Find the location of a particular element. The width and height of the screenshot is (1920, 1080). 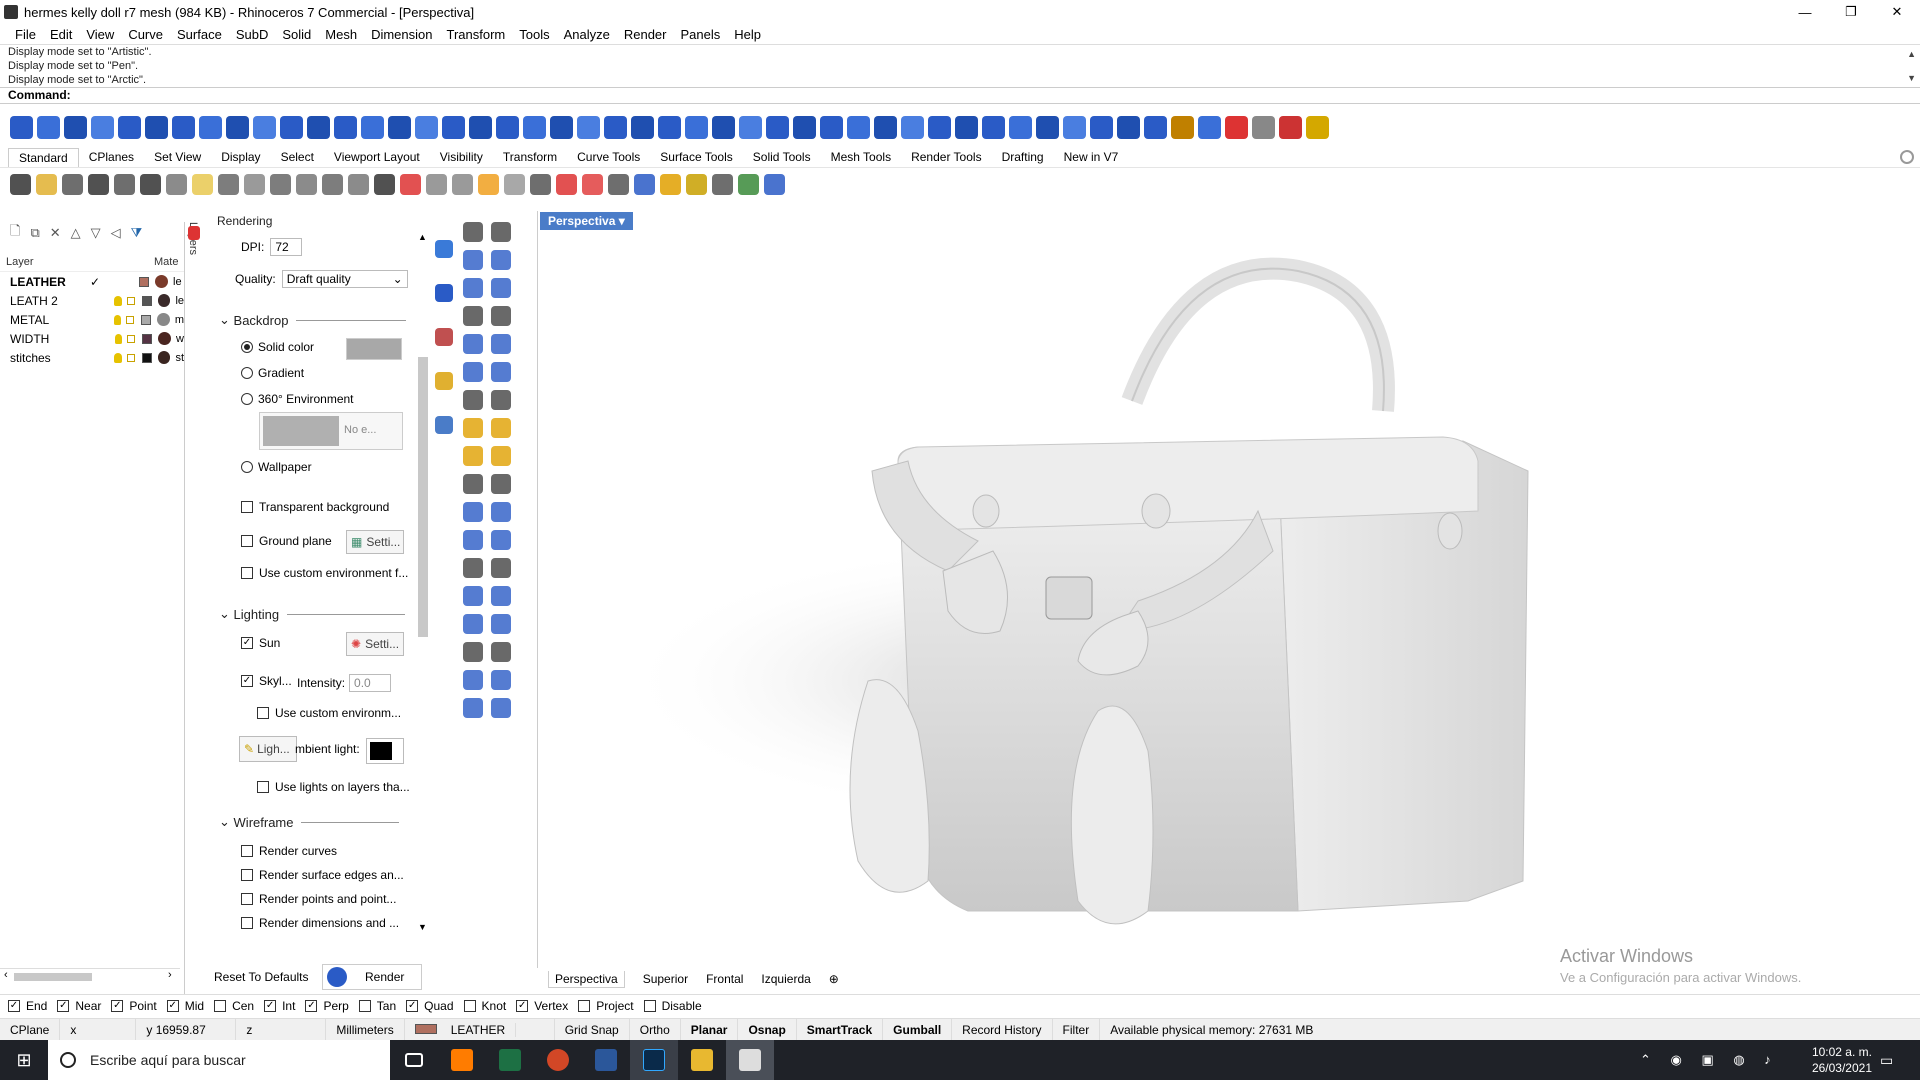

tab-cplanes: CPlanes is located at coordinates (111, 157).